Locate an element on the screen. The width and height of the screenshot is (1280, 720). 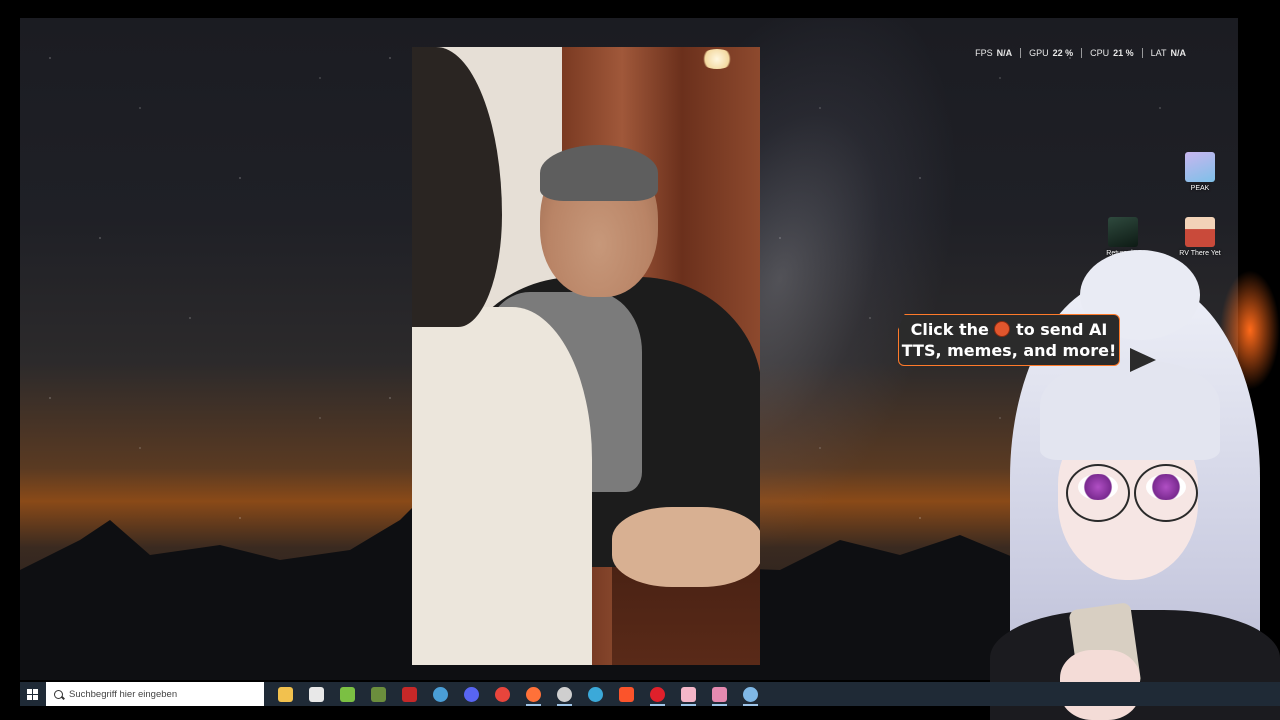
desktop-icon-label: PEAK is located at coordinates (1200, 188).